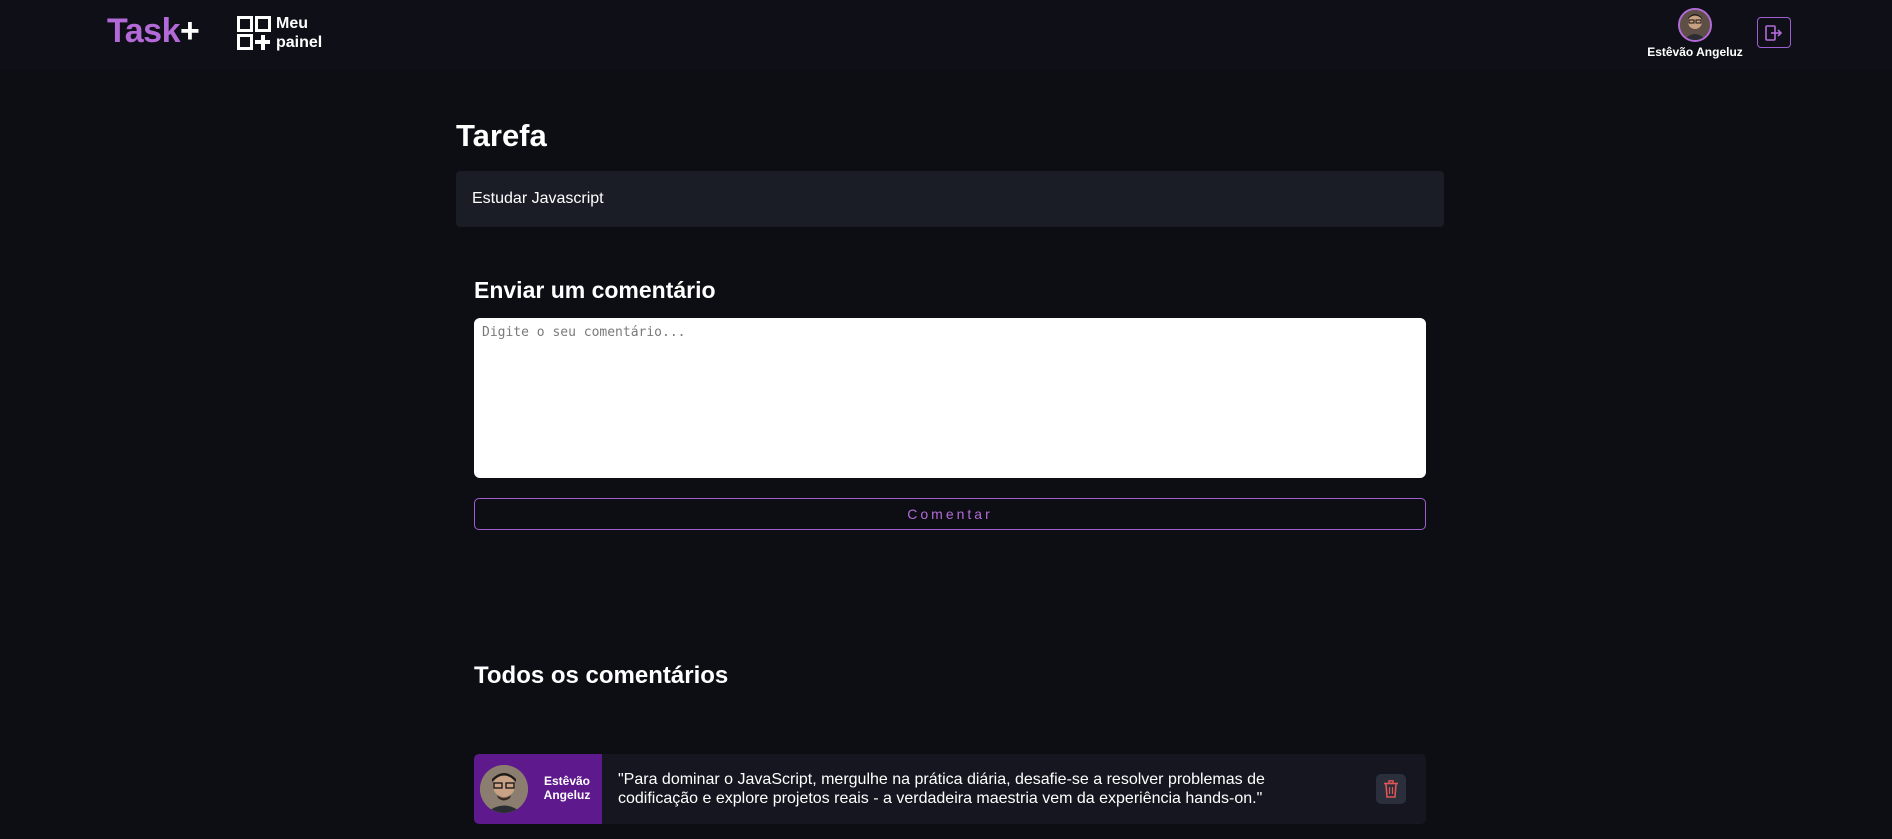 The width and height of the screenshot is (1892, 839). Describe the element at coordinates (601, 675) in the screenshot. I see `all-comments-heading: Todos os comentários` at that location.